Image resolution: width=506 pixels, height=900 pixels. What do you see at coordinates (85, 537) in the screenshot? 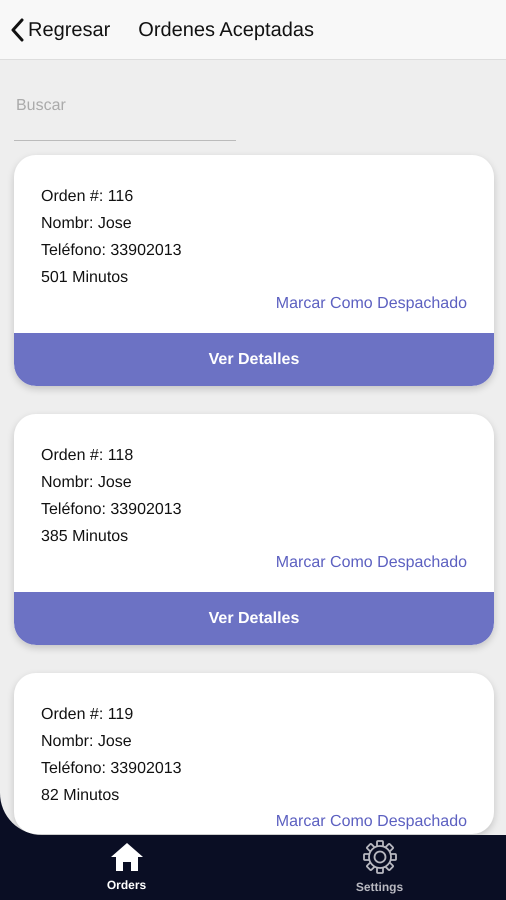
I see `elapsed-time: 385 Minutos` at bounding box center [85, 537].